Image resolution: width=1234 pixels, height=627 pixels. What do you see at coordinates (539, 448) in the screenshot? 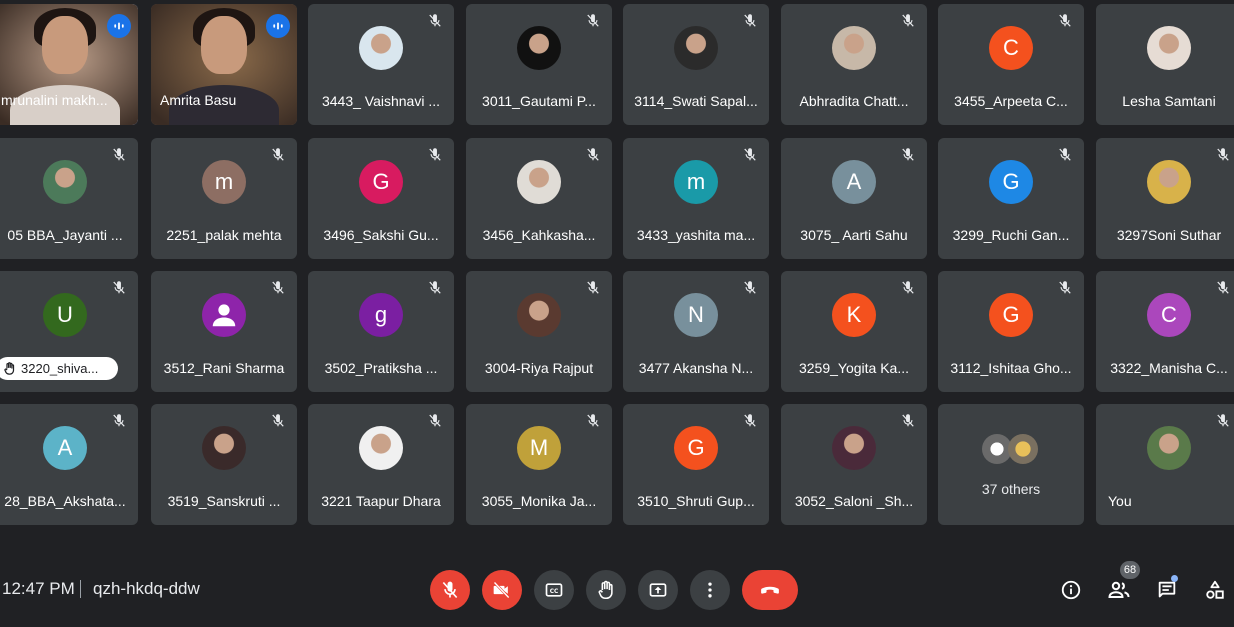
I see `avatar: M` at bounding box center [539, 448].